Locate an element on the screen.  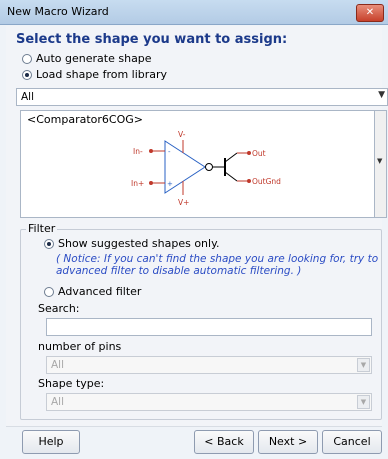
library-dropdown: All ▼ is located at coordinates (202, 97).